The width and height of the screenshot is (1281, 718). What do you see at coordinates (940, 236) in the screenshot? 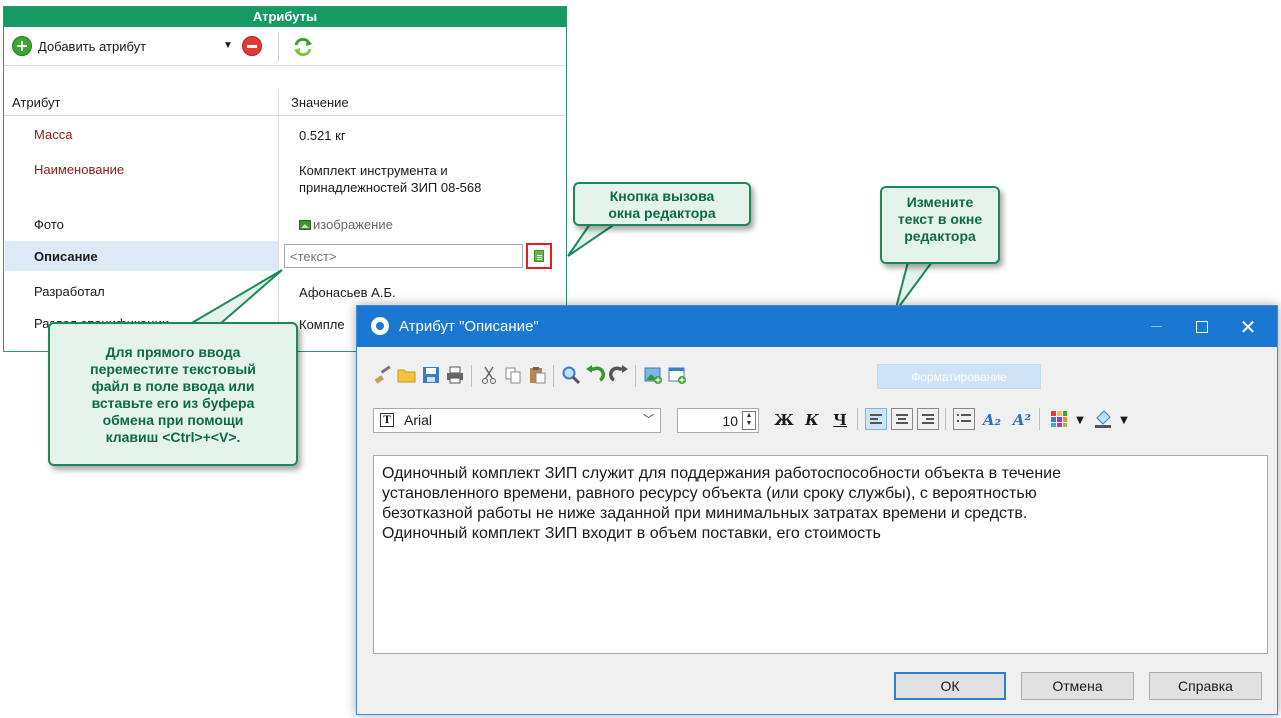
I see `callout-text: редактора` at bounding box center [940, 236].